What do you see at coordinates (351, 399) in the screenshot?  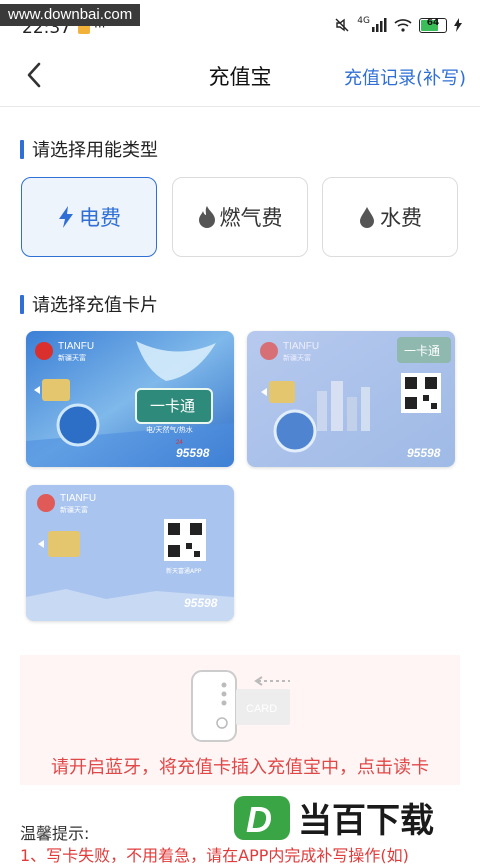 I see `recharge-card-2: TIANFU 新疆天富 一卡通 95598` at bounding box center [351, 399].